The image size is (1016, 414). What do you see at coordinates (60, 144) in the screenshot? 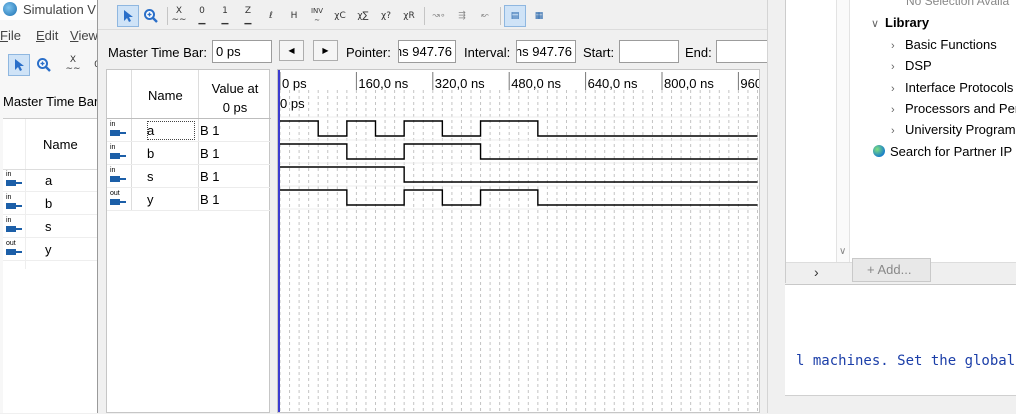
I see `background-name-header: Name` at bounding box center [60, 144].